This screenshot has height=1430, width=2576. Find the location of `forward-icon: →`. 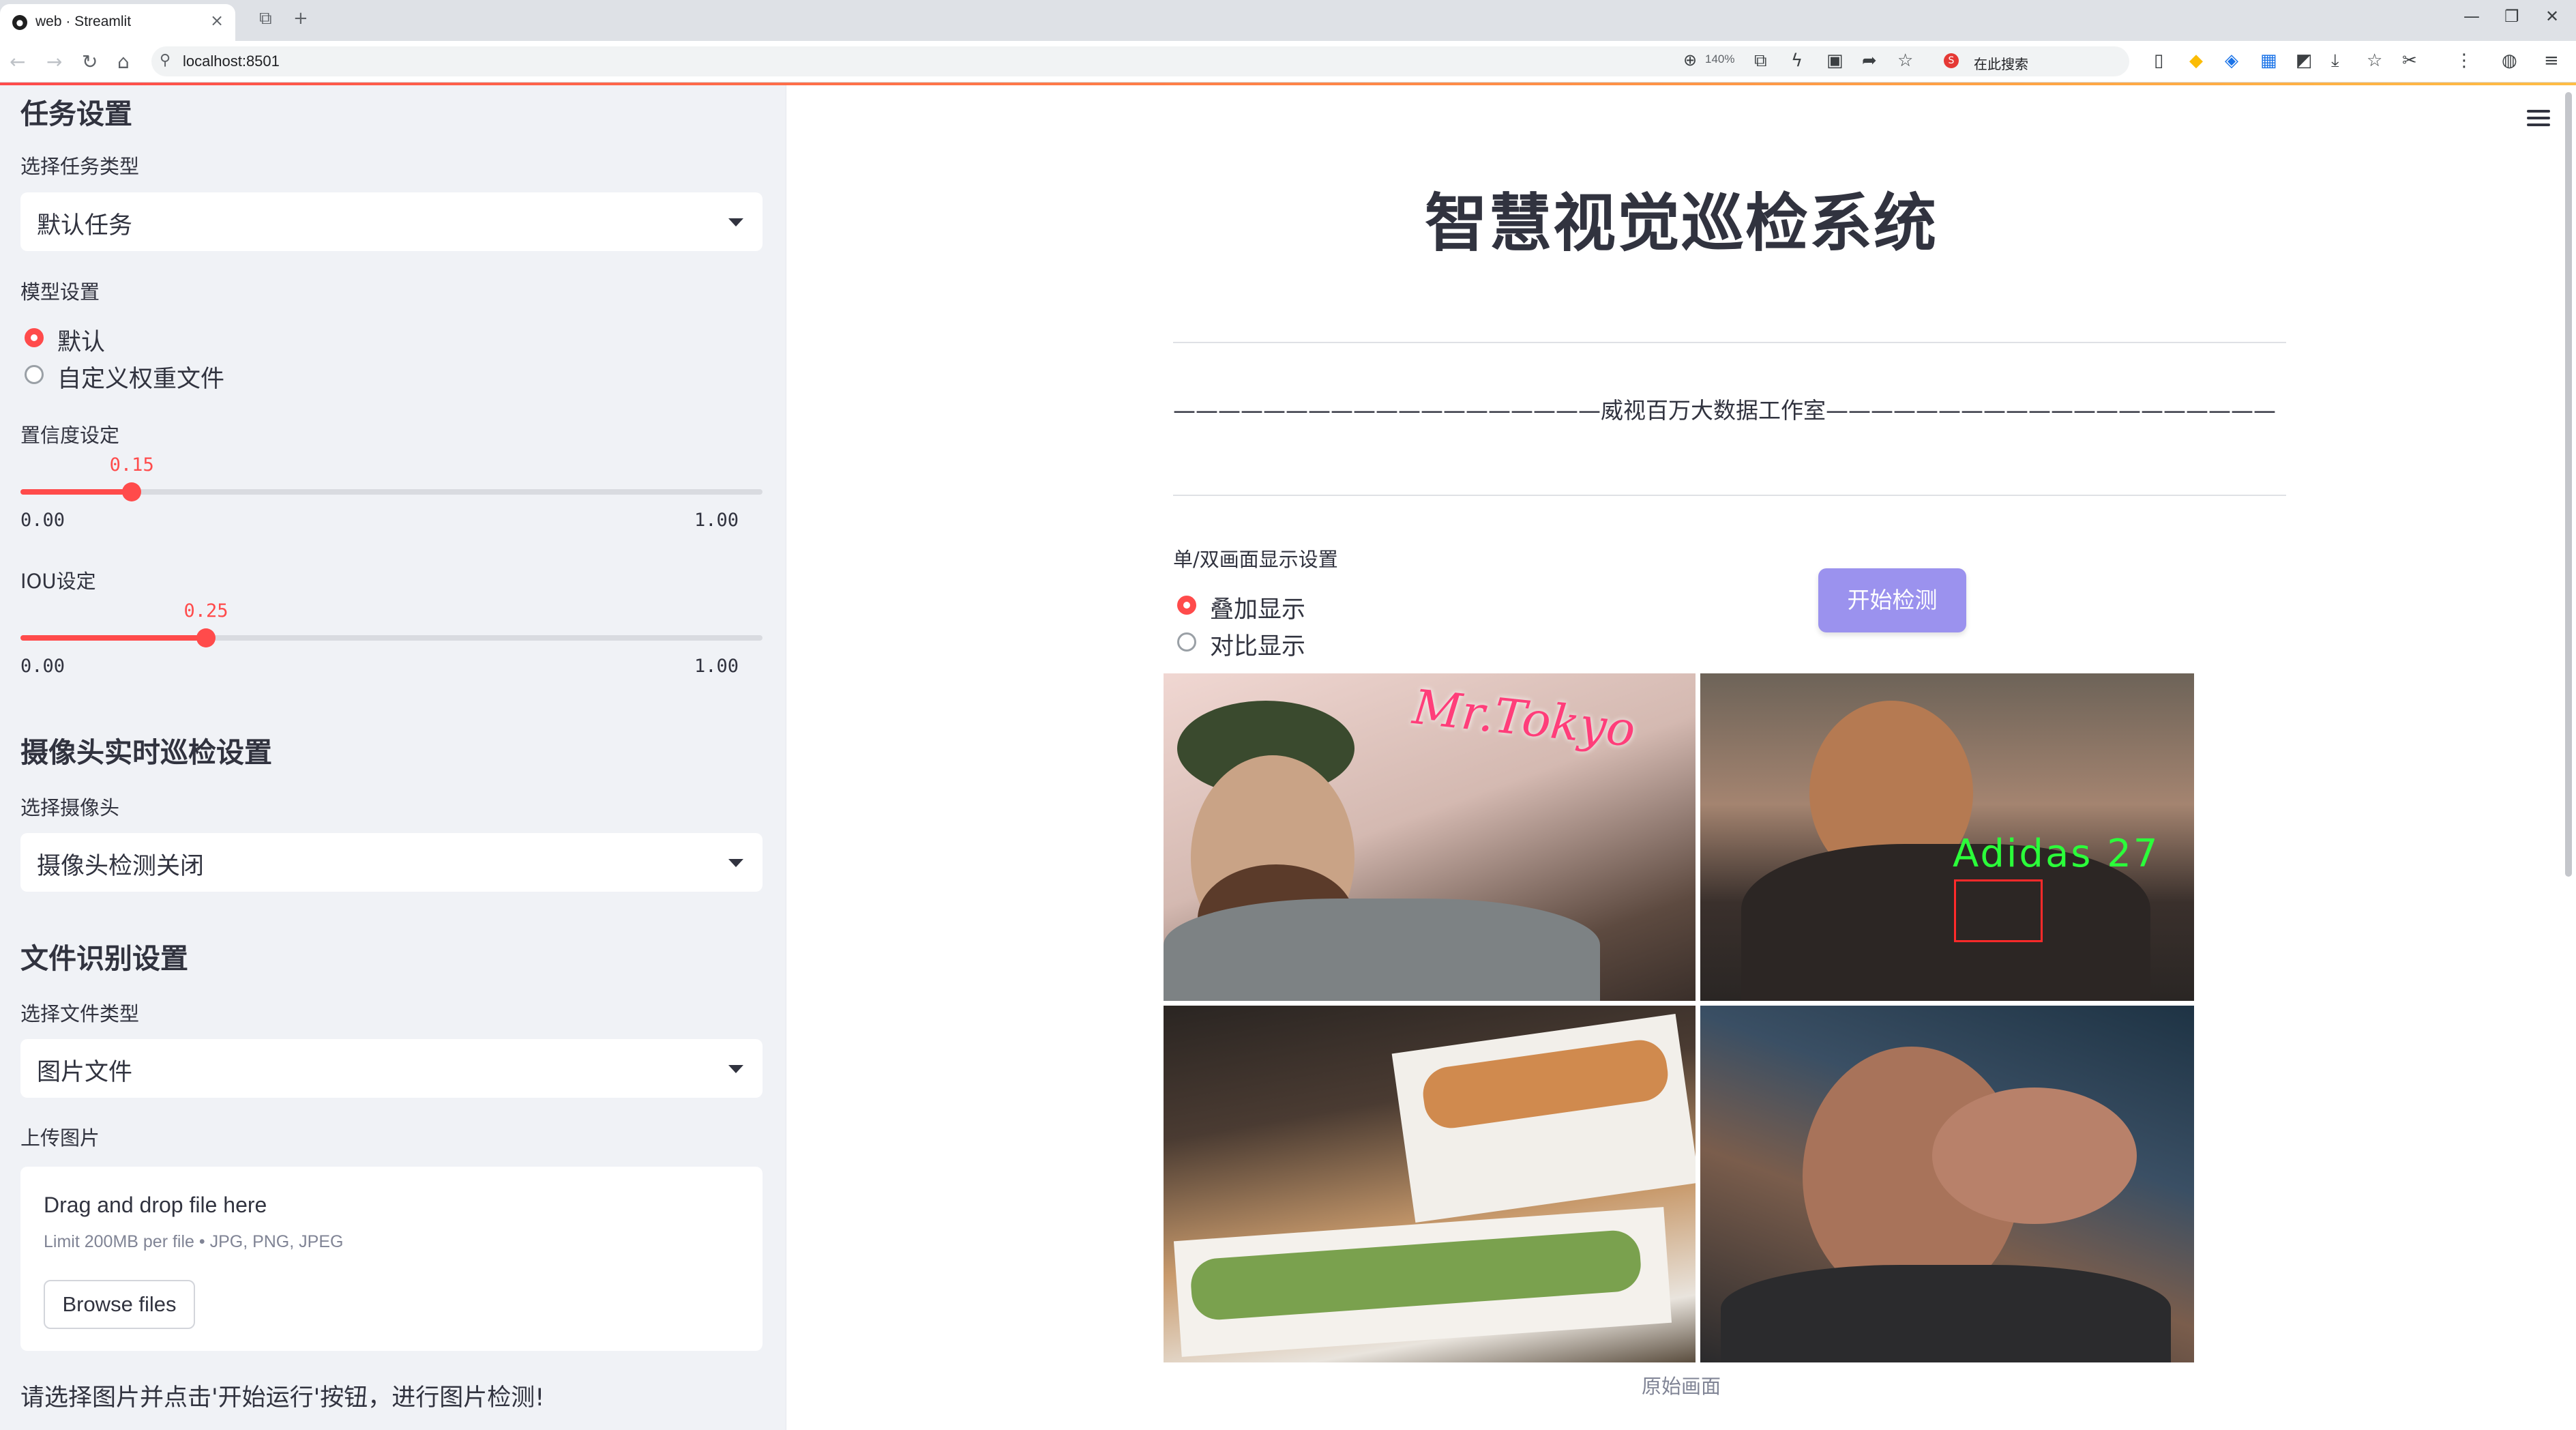

forward-icon: → is located at coordinates (54, 62).